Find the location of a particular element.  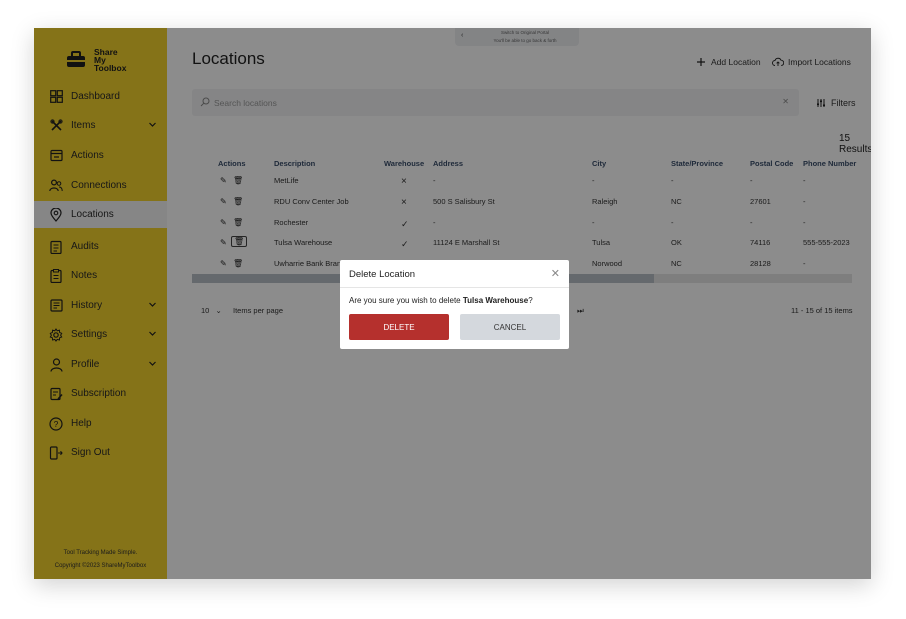

delete-button-label: DELETE is located at coordinates (399, 327).